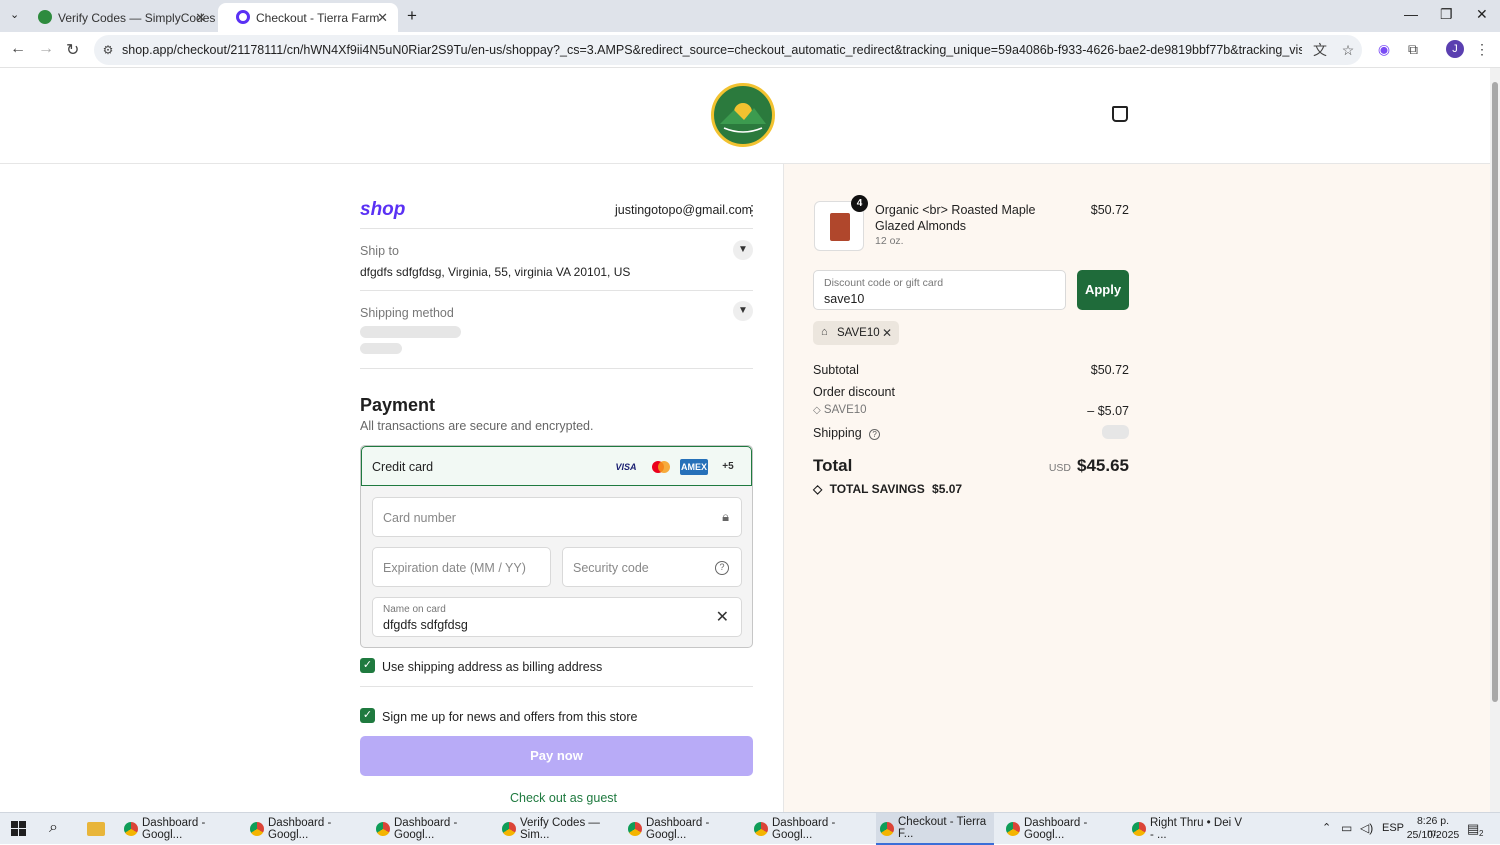  Describe the element at coordinates (1473, 829) in the screenshot. I see `notifications-icon: ▤` at that location.